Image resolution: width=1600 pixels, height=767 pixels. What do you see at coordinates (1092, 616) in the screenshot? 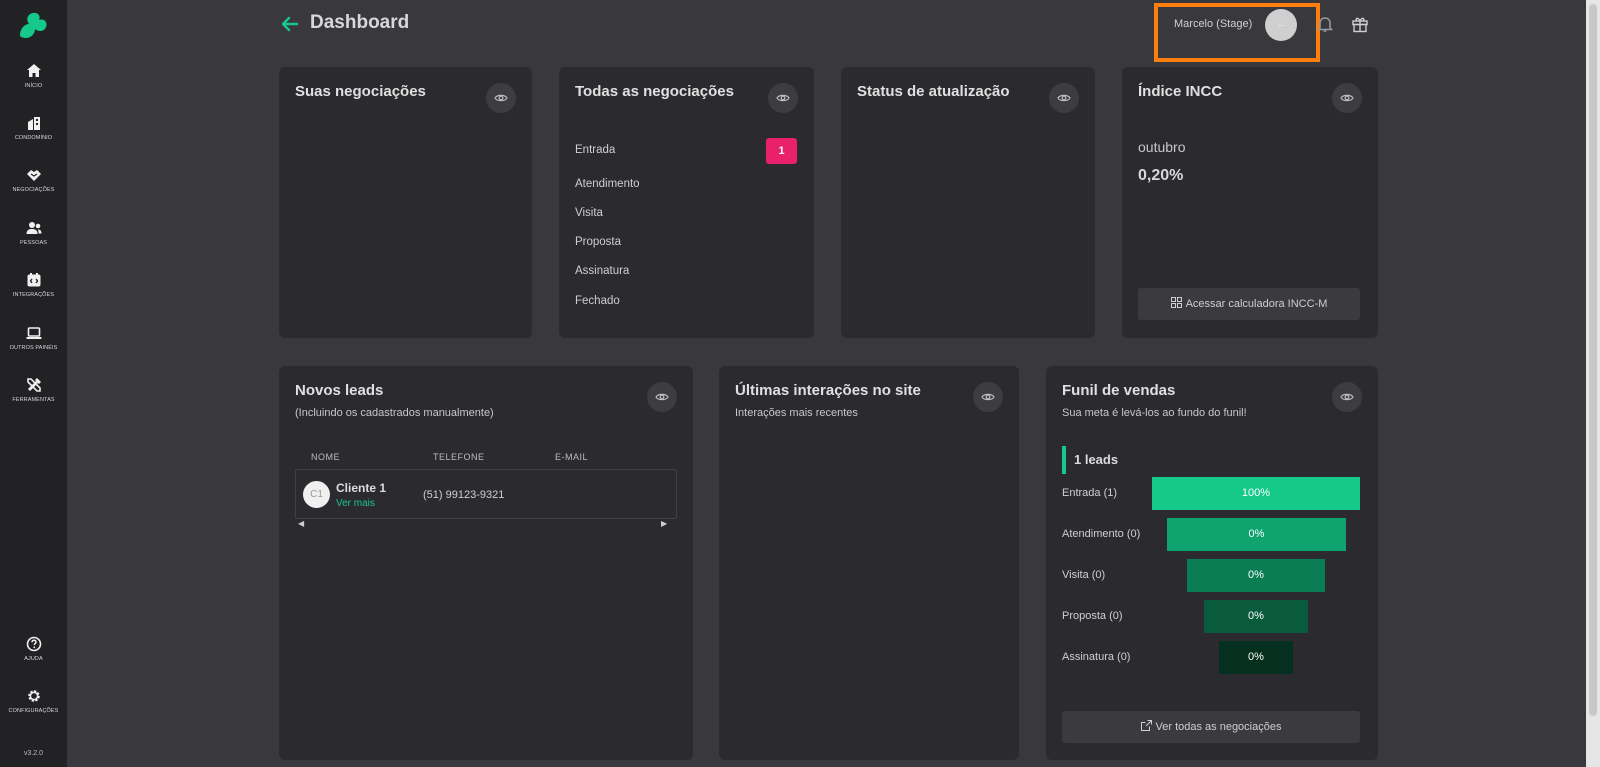
I see `funnel-label-proposta: Proposta (0)` at bounding box center [1092, 616].